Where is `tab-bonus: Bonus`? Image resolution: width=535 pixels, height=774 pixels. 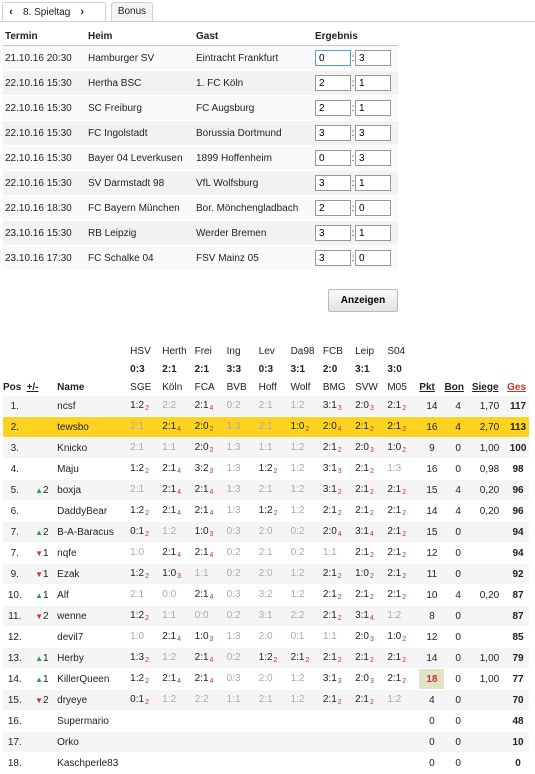
tab-bonus: Bonus is located at coordinates (132, 12).